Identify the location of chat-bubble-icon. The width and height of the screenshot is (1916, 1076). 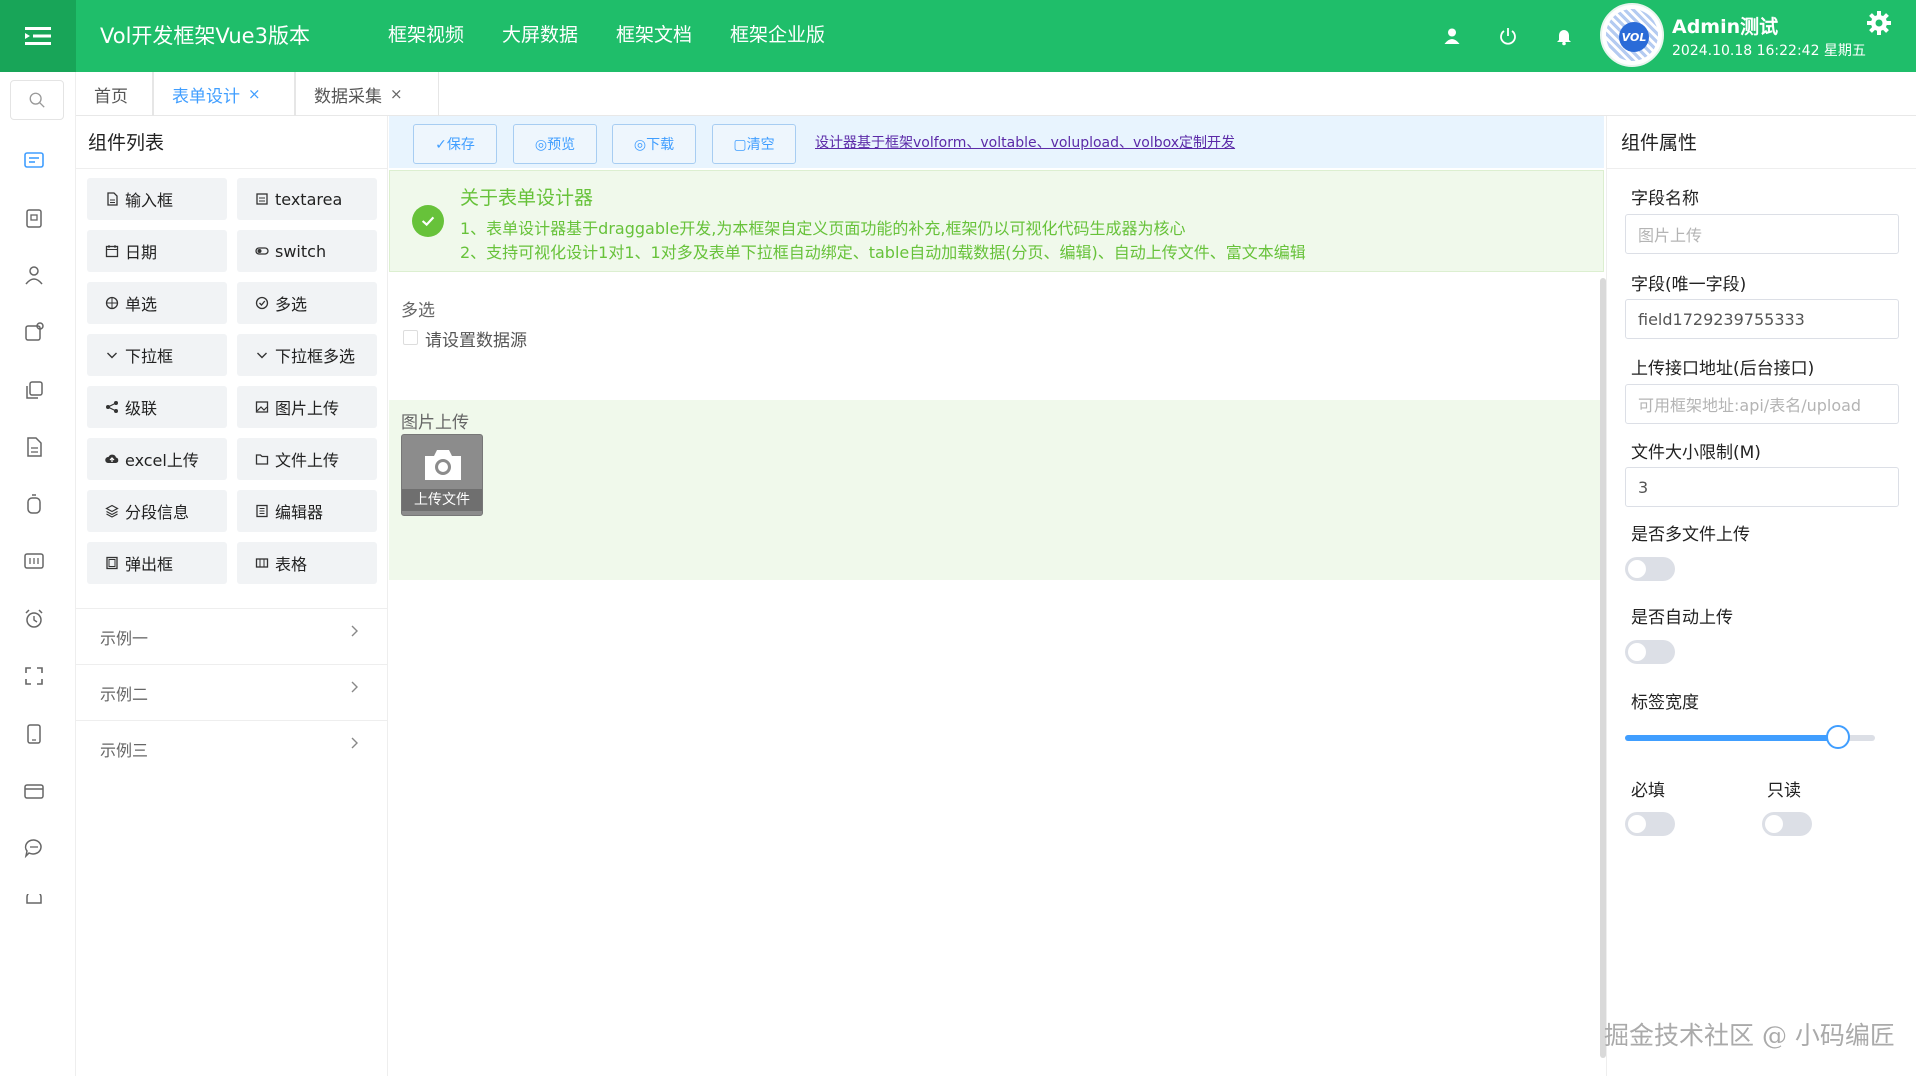
(34, 848).